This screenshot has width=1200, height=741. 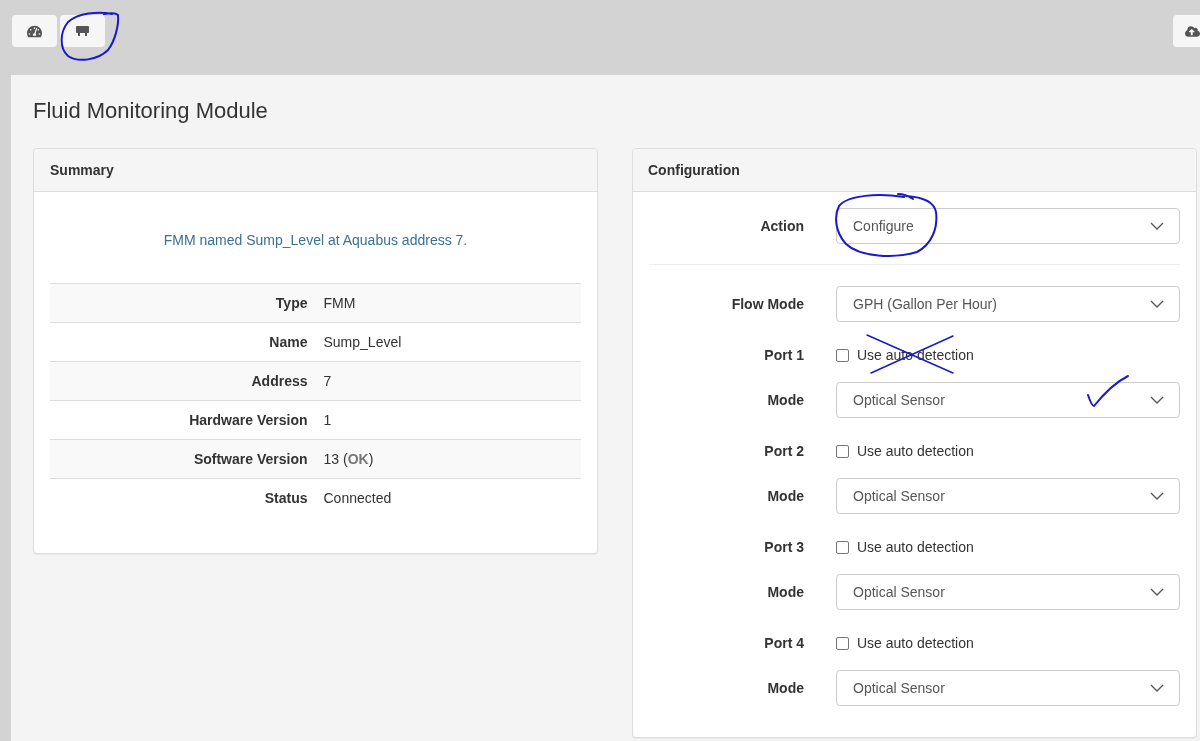 I want to click on sign-icon, so click(x=82, y=31).